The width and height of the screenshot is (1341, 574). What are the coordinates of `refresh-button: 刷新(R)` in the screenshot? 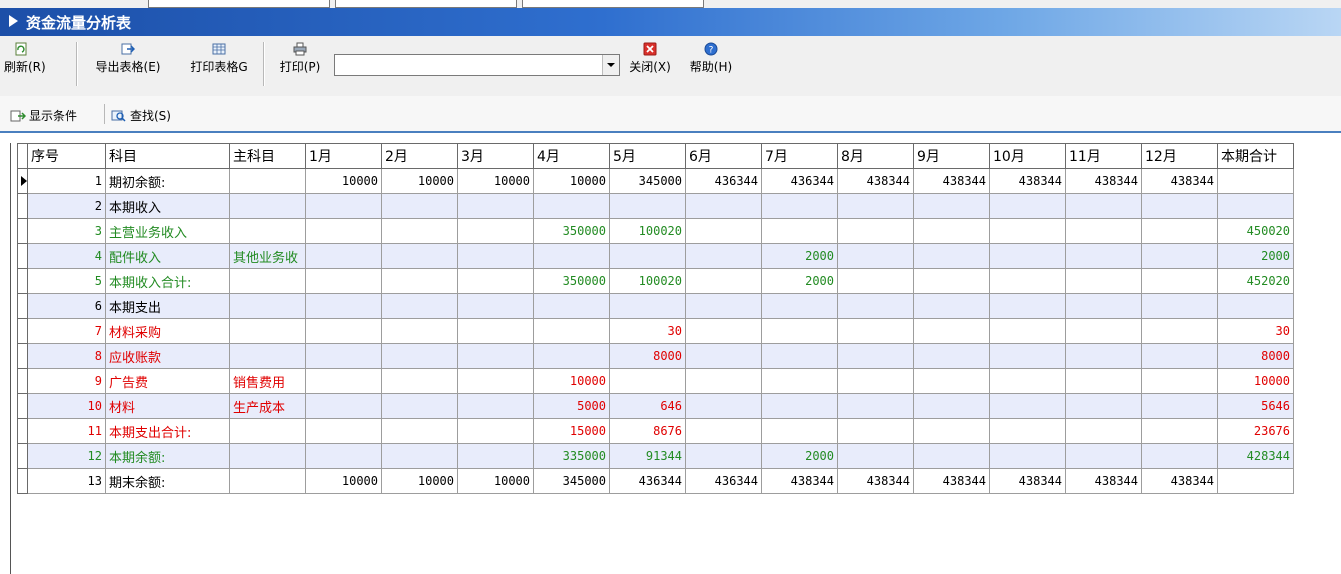 It's located at (25, 58).